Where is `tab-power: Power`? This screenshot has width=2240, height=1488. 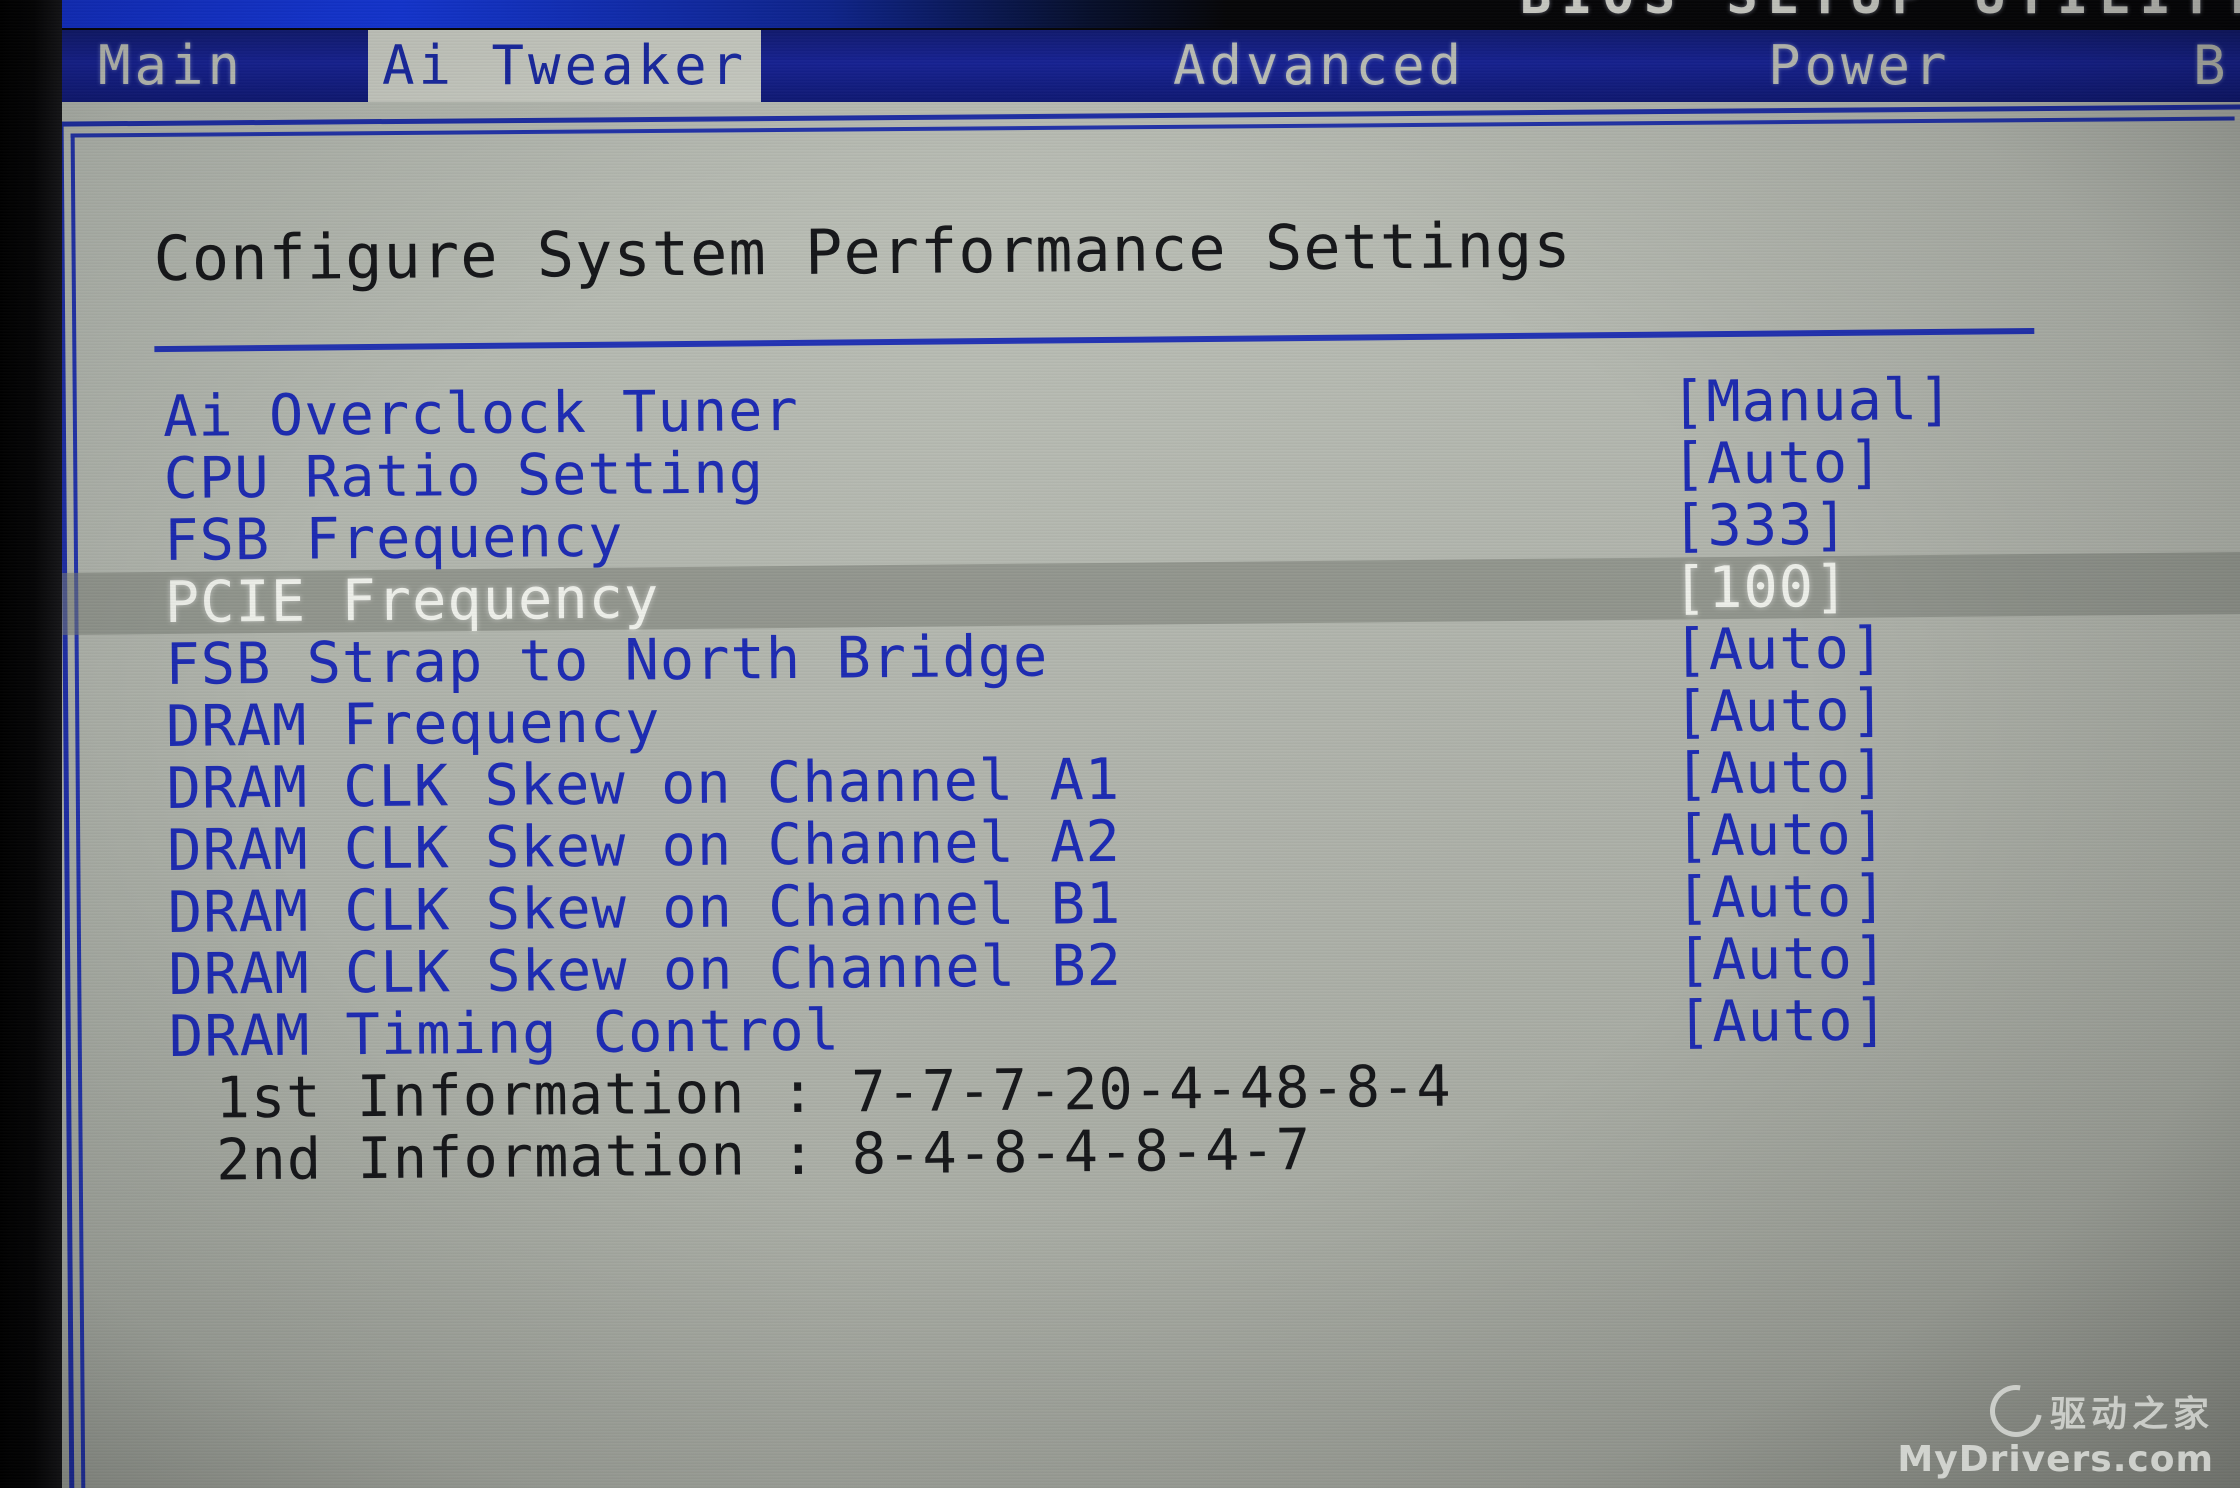 tab-power: Power is located at coordinates (1859, 66).